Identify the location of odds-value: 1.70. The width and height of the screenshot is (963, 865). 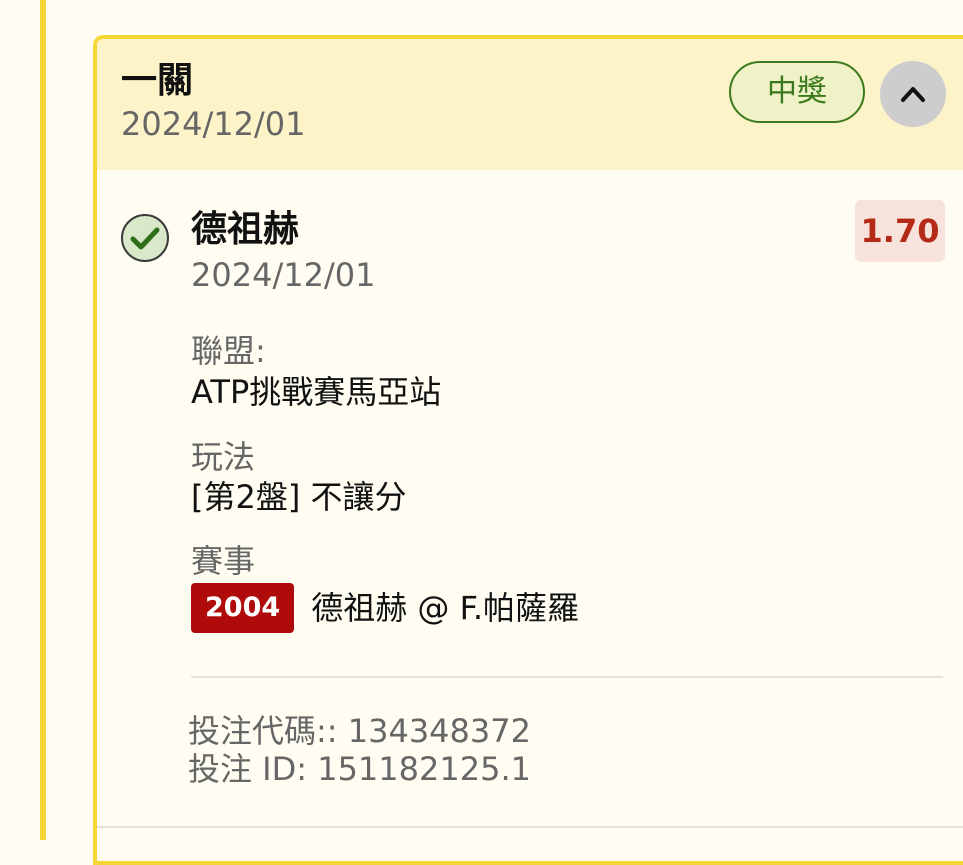
(900, 231).